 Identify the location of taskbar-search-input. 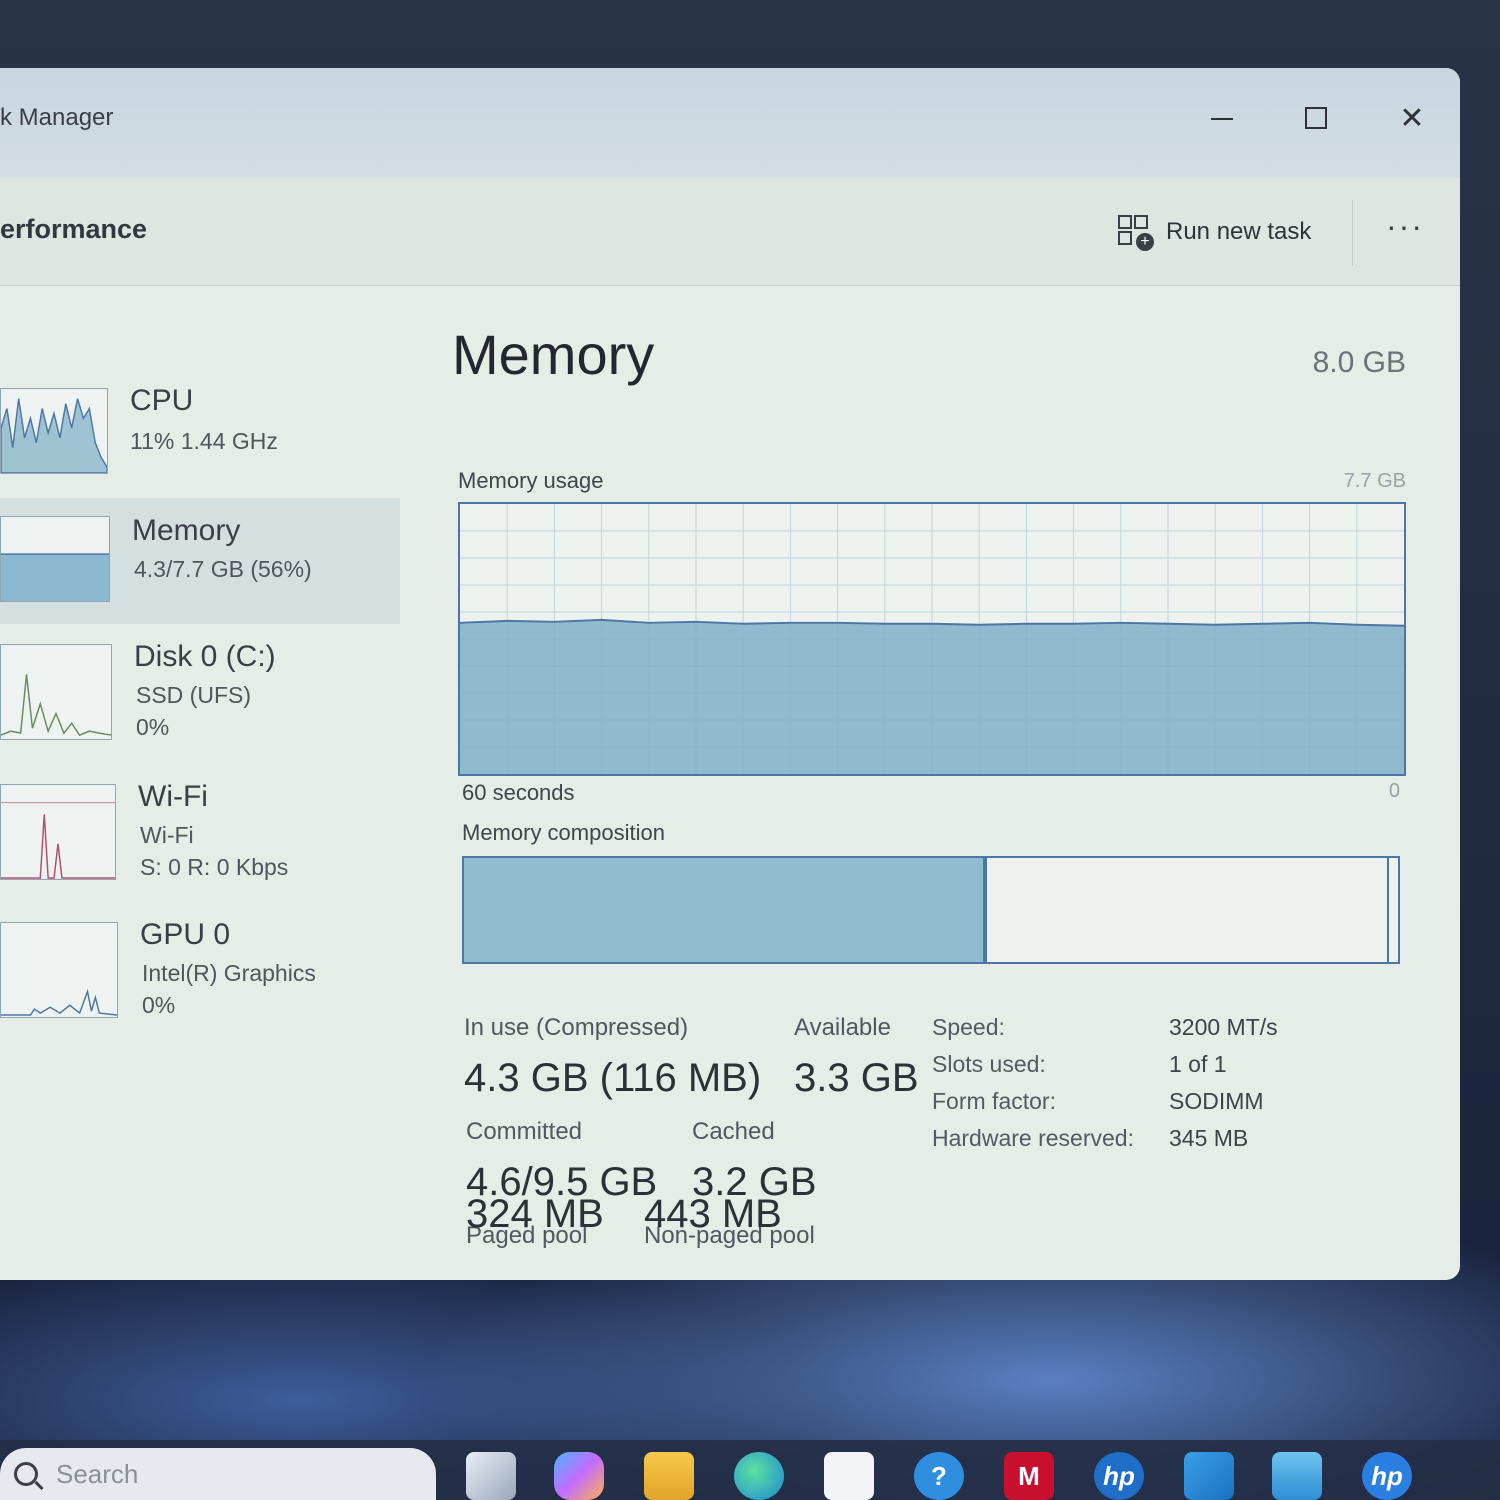
(216, 1474).